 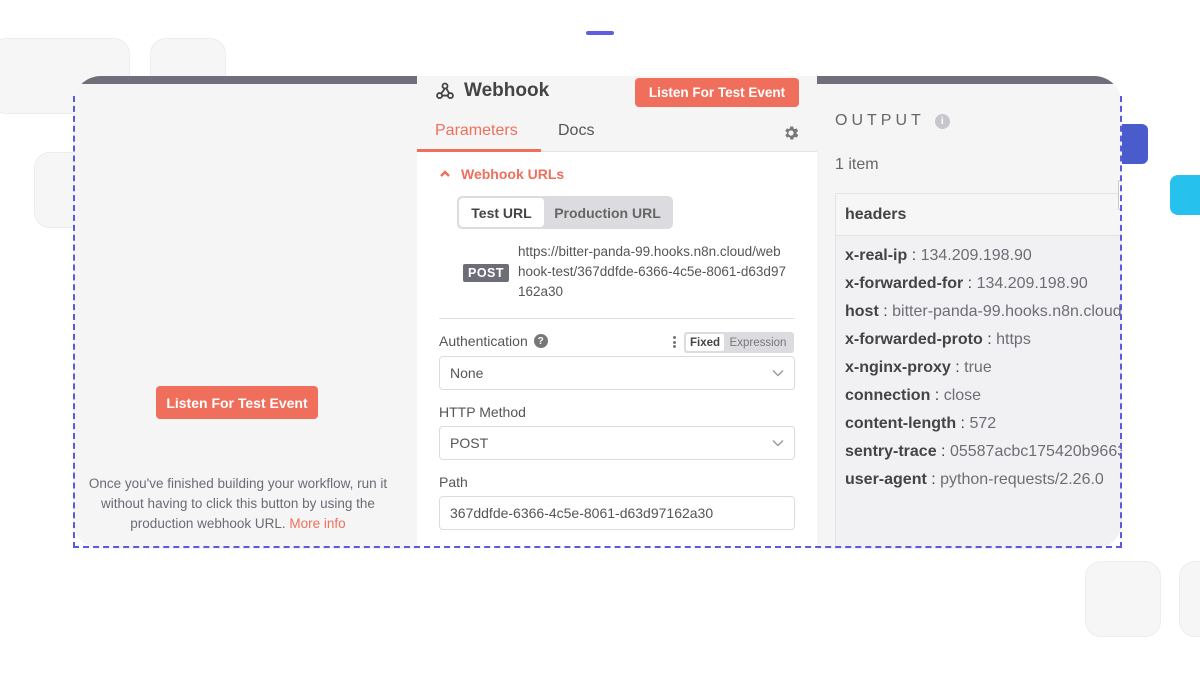 I want to click on production-url-option: Production URL, so click(x=607, y=212).